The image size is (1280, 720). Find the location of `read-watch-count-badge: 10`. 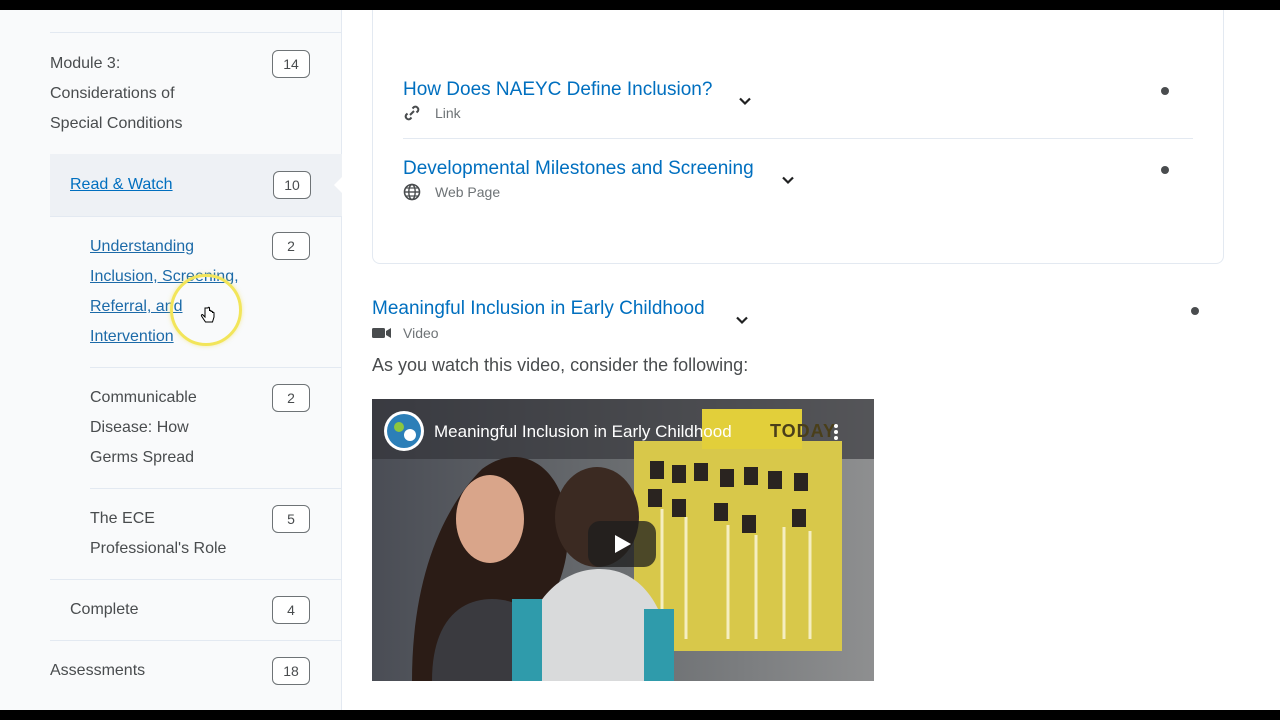

read-watch-count-badge: 10 is located at coordinates (292, 185).